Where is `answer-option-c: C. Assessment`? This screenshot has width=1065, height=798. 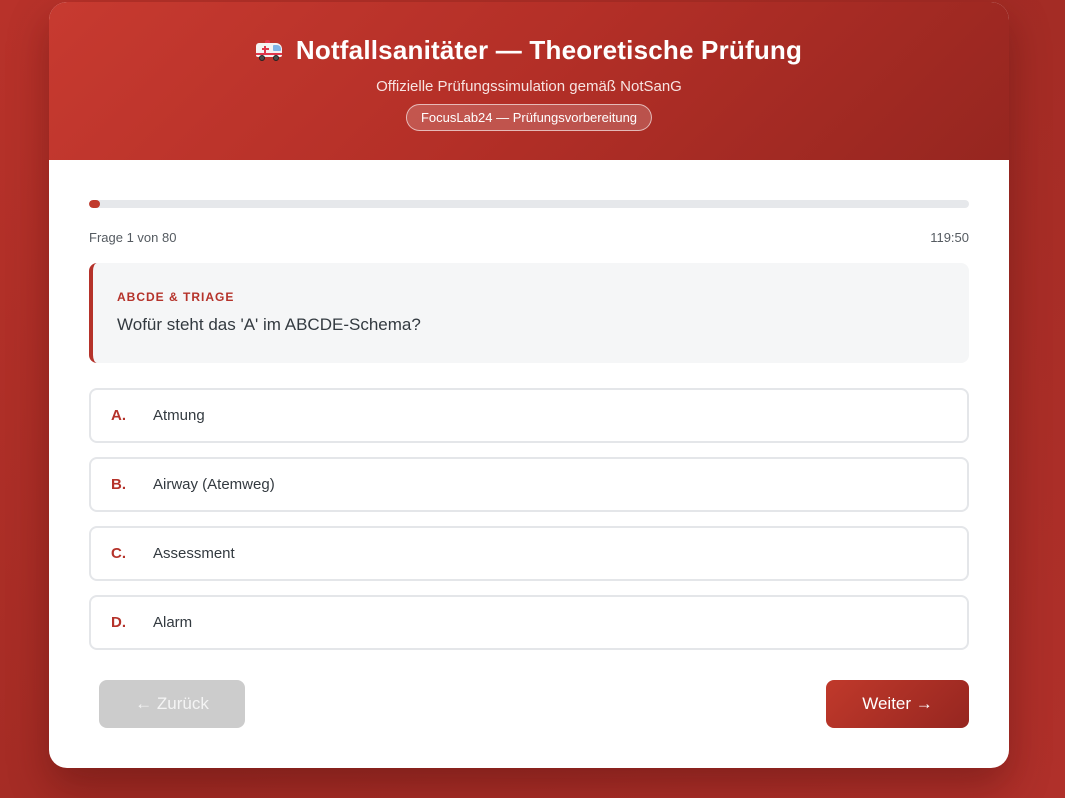
answer-option-c: C. Assessment is located at coordinates (529, 553).